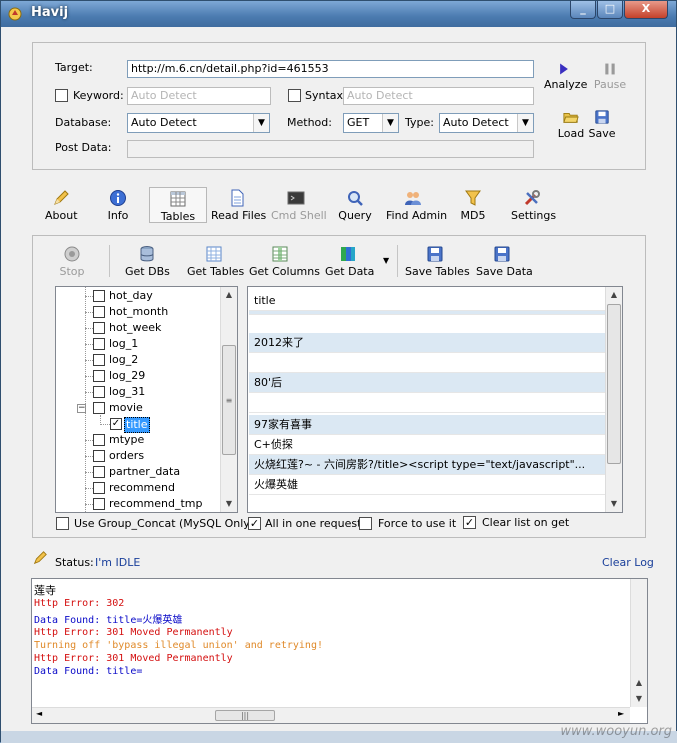  Describe the element at coordinates (504, 261) in the screenshot. I see `save-data-button: Save Data` at that location.